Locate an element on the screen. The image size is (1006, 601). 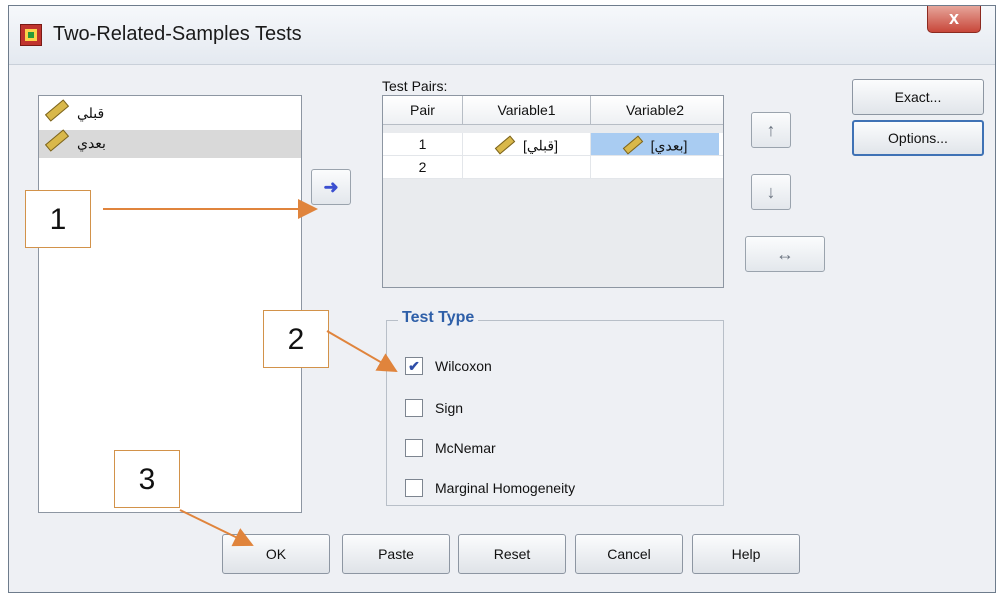
wilcoxon-checkbox: ✔ is located at coordinates (414, 366).